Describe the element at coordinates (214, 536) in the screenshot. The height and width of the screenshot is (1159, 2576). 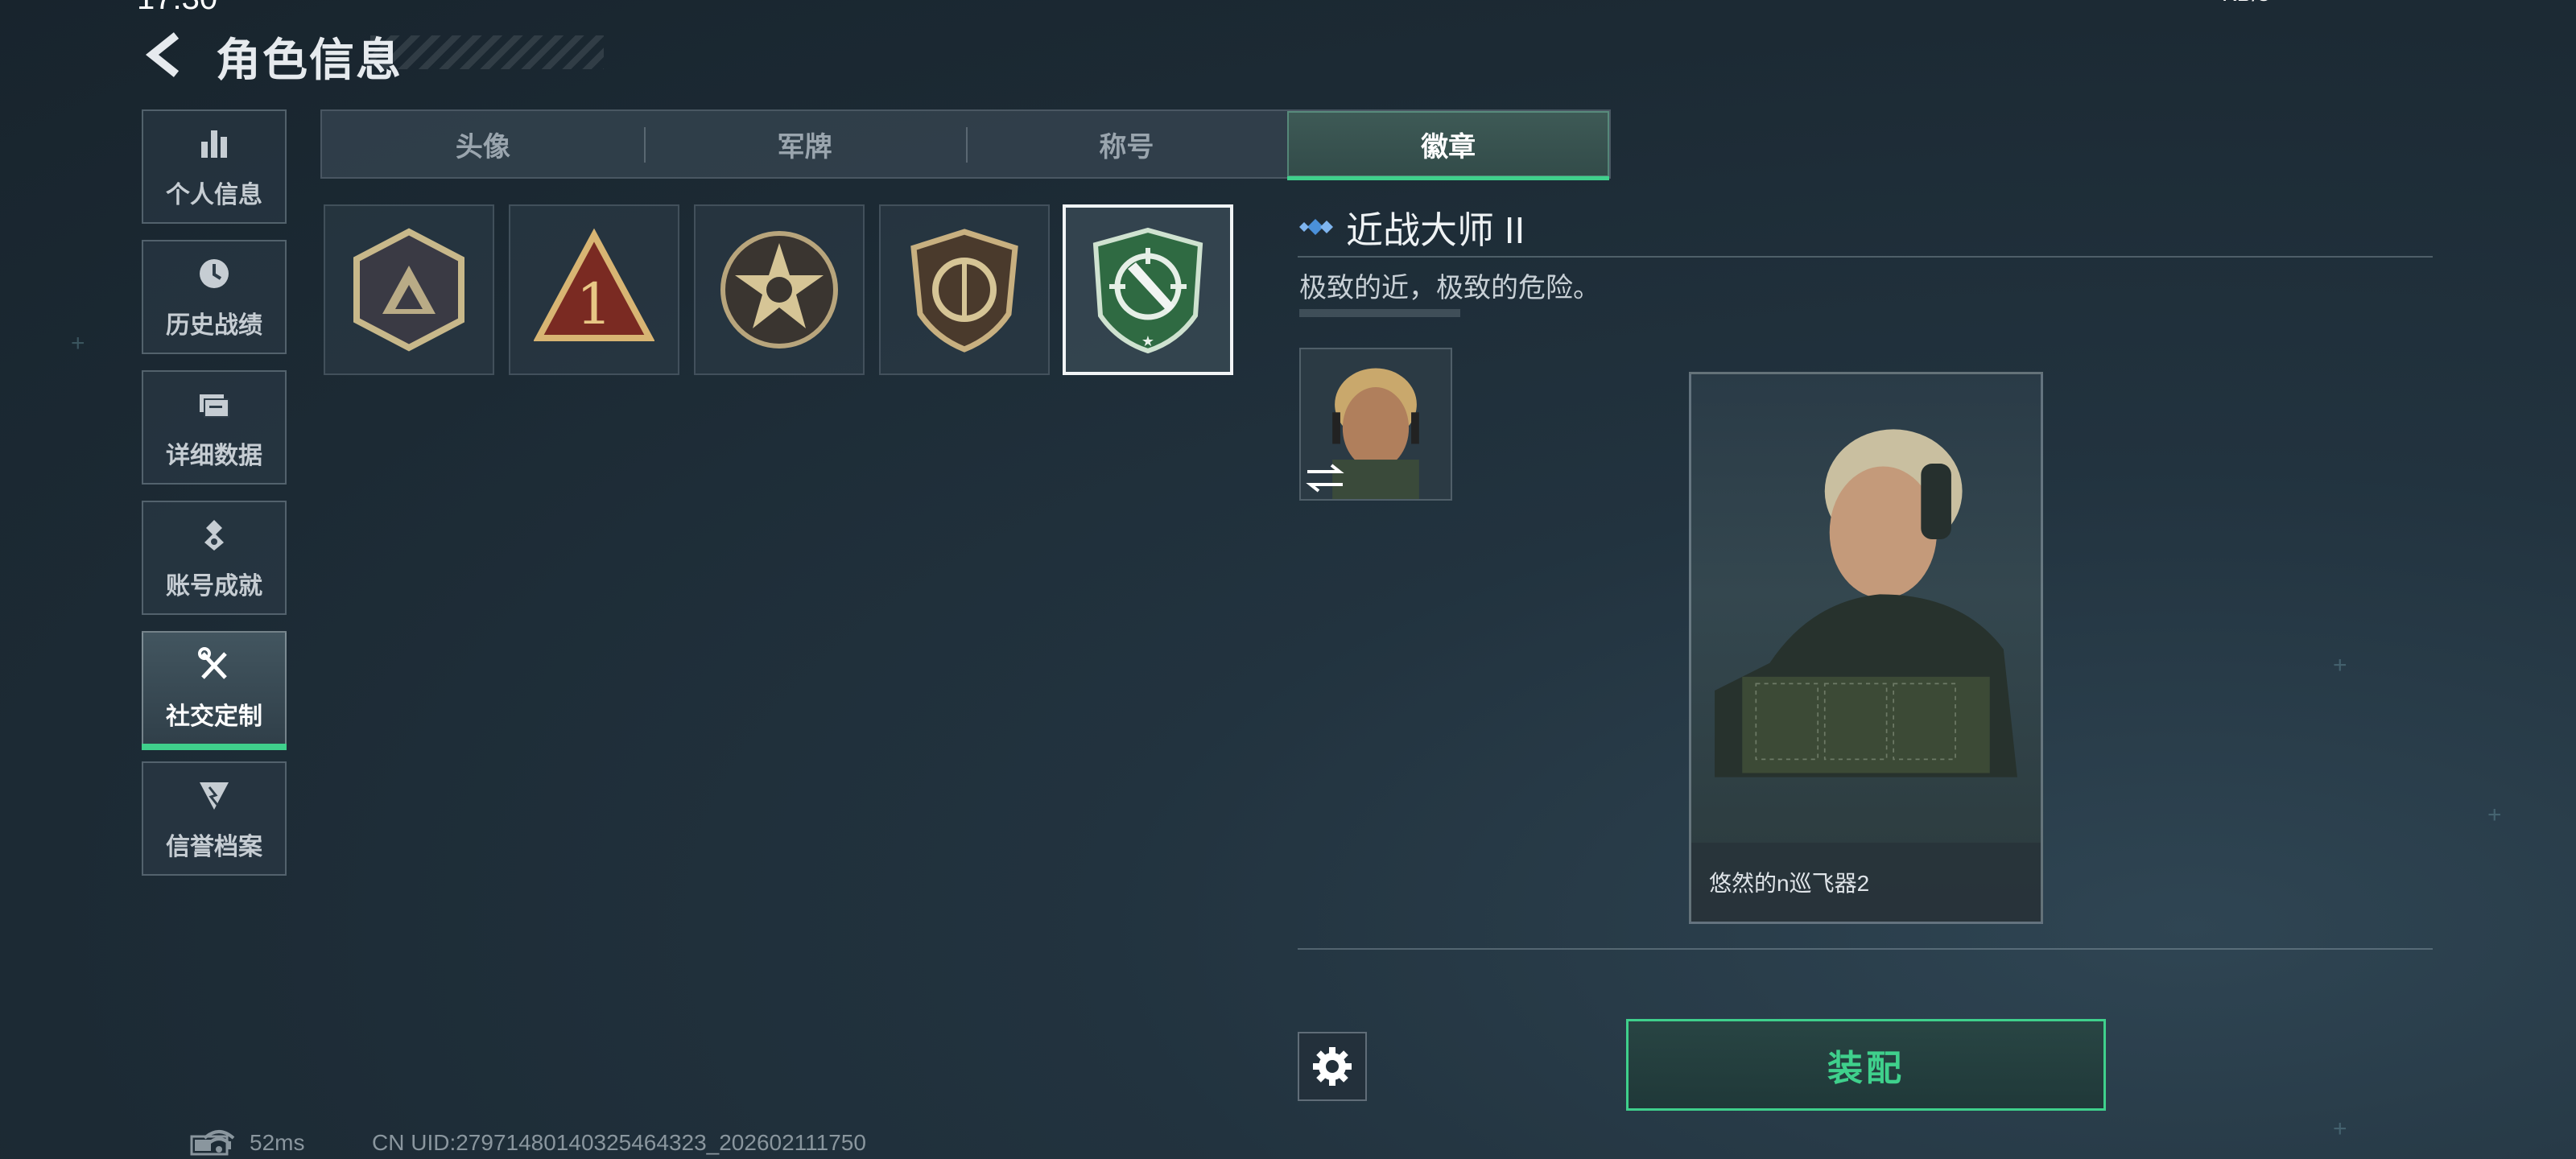
I see `achievement-icon` at that location.